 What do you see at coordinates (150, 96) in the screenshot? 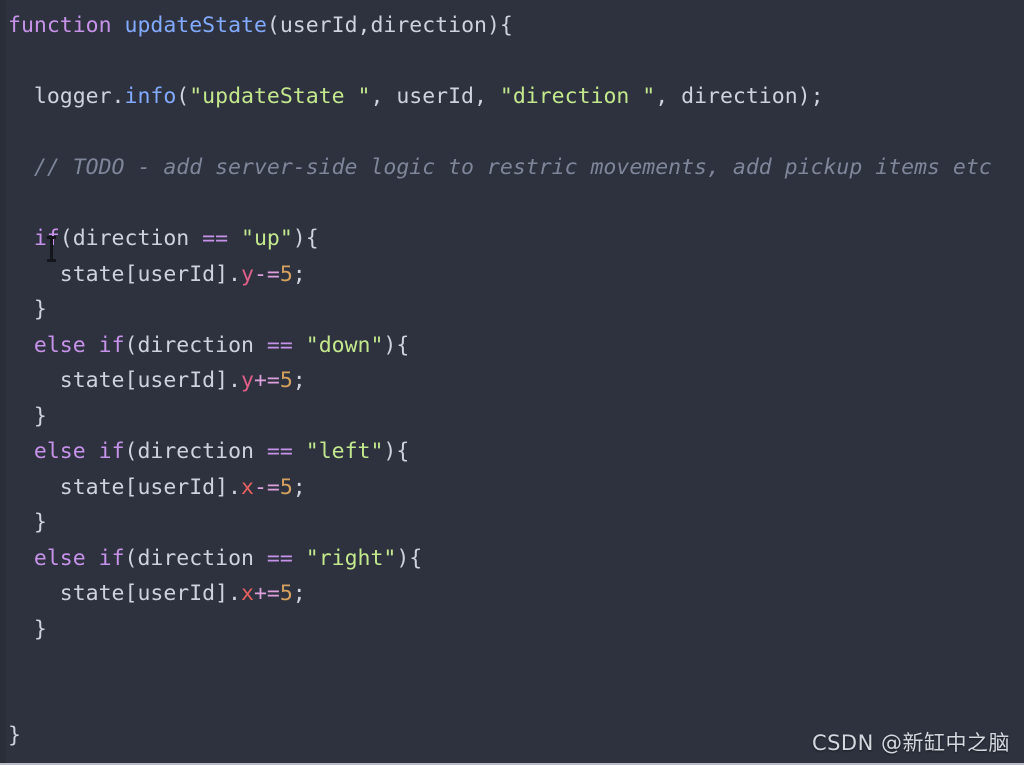
I see `code-token-function-name: info` at bounding box center [150, 96].